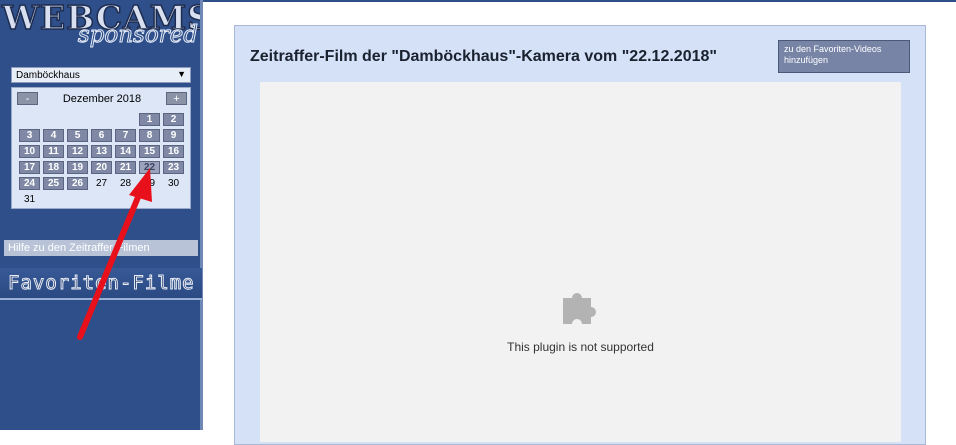  What do you see at coordinates (101, 248) in the screenshot?
I see `help-timelapse-link: Hilfe zu den Zeitraffer-Filmen` at bounding box center [101, 248].